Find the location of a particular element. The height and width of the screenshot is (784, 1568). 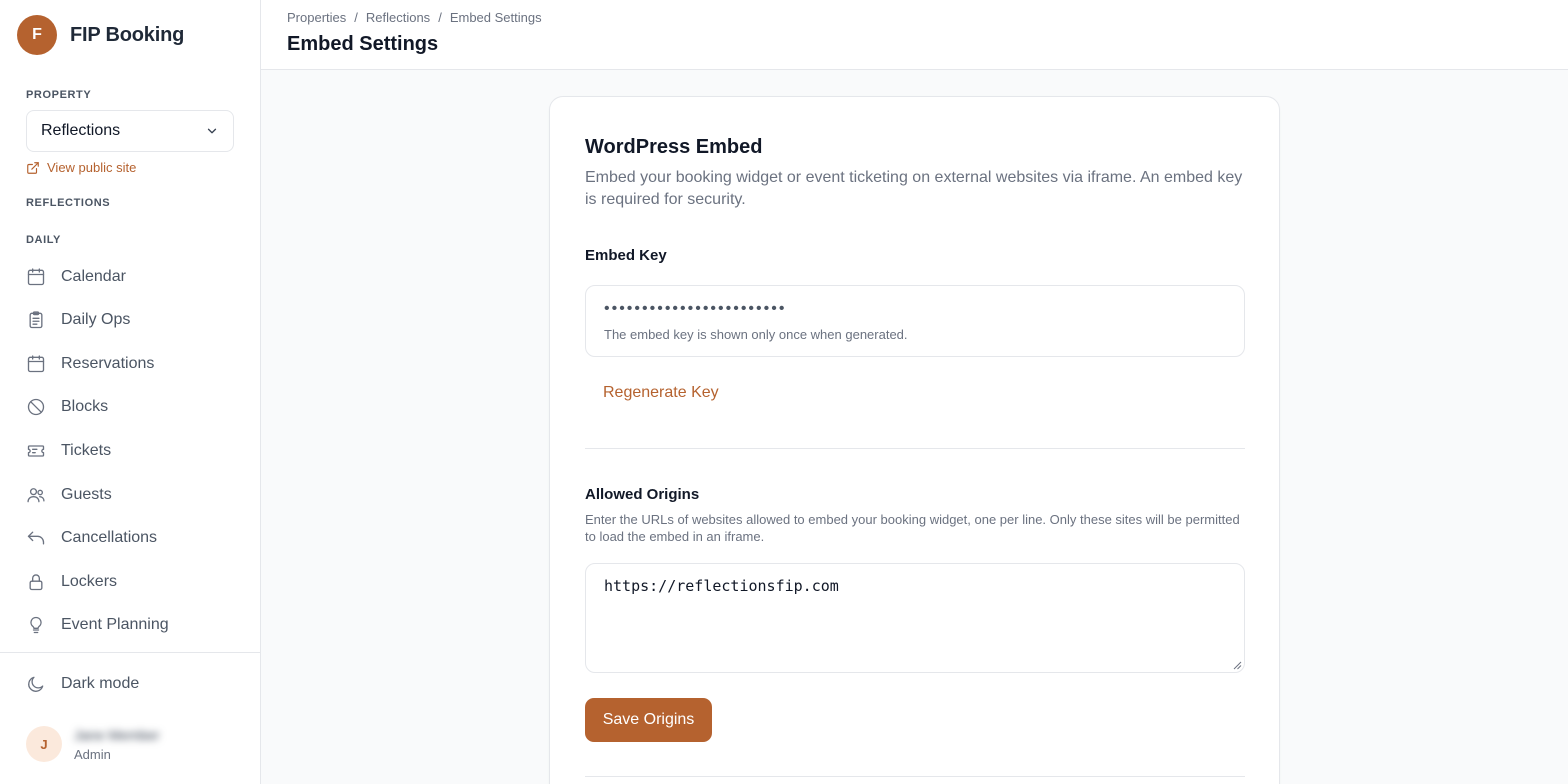

save-origins-button: Save Origins is located at coordinates (648, 720).